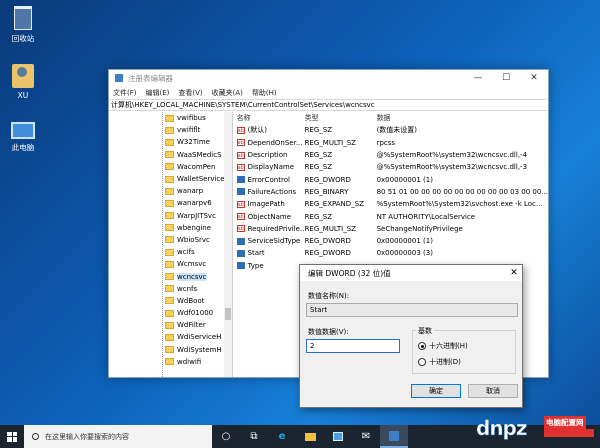 This screenshot has width=600, height=448. Describe the element at coordinates (269, 180) in the screenshot. I see `value-name-cell: ErrorControl` at that location.